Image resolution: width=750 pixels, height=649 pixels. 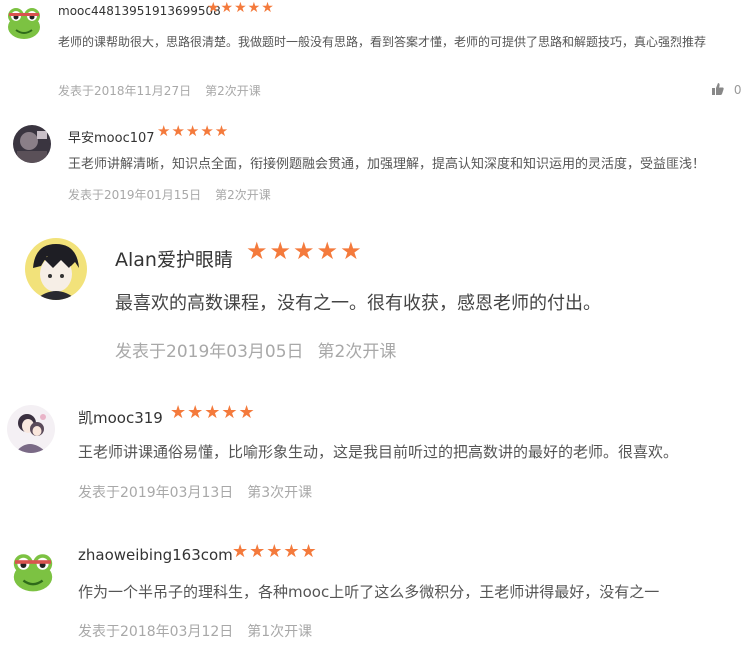 What do you see at coordinates (139, 11) in the screenshot?
I see `review-author: mooc44813951913699508` at bounding box center [139, 11].